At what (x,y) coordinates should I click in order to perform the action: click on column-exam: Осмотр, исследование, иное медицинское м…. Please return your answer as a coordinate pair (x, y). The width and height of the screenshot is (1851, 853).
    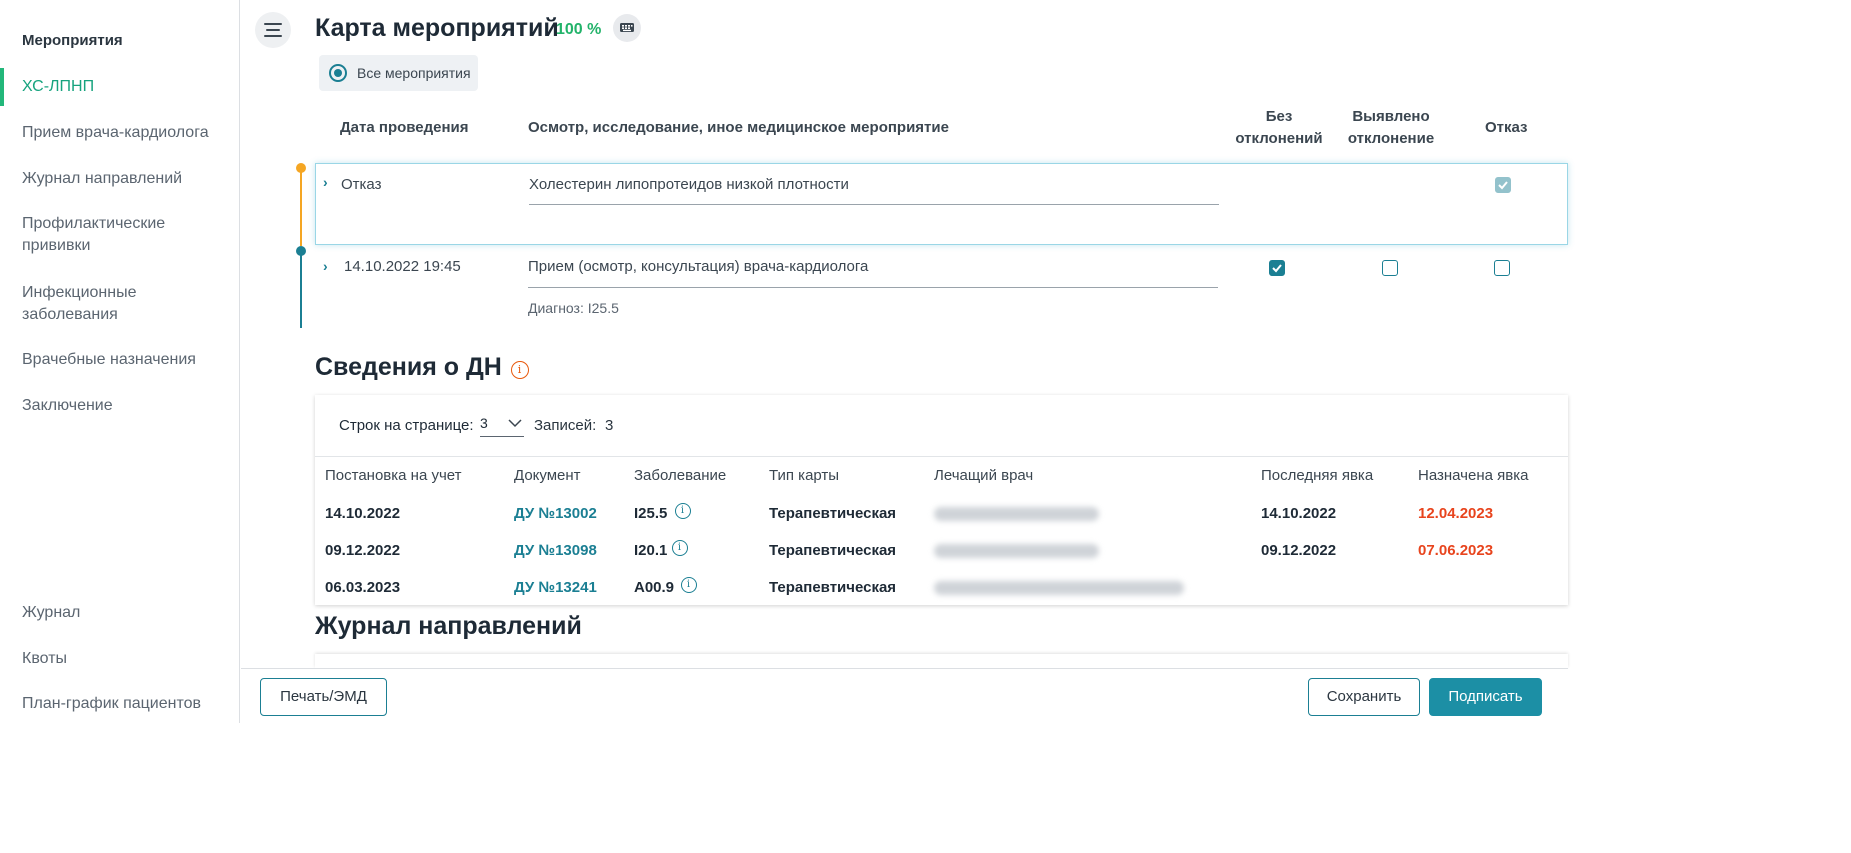
    Looking at the image, I should click on (738, 127).